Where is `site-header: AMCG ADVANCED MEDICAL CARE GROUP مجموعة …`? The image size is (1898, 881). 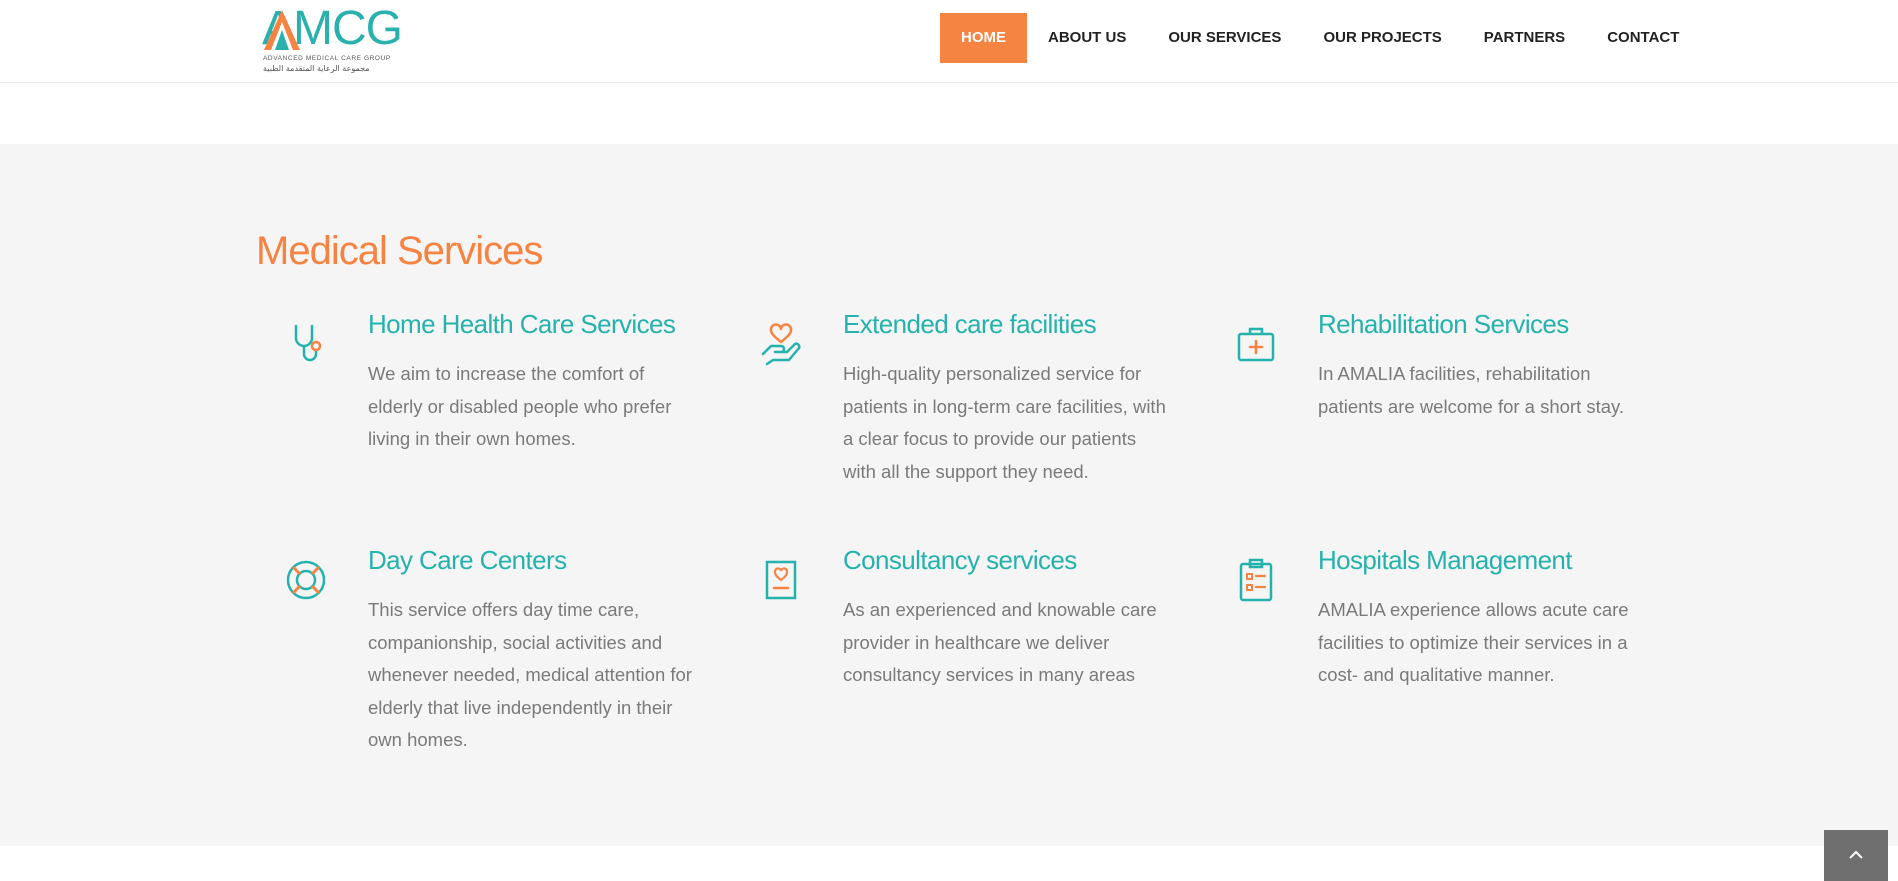 site-header: AMCG ADVANCED MEDICAL CARE GROUP مجموعة … is located at coordinates (949, 41).